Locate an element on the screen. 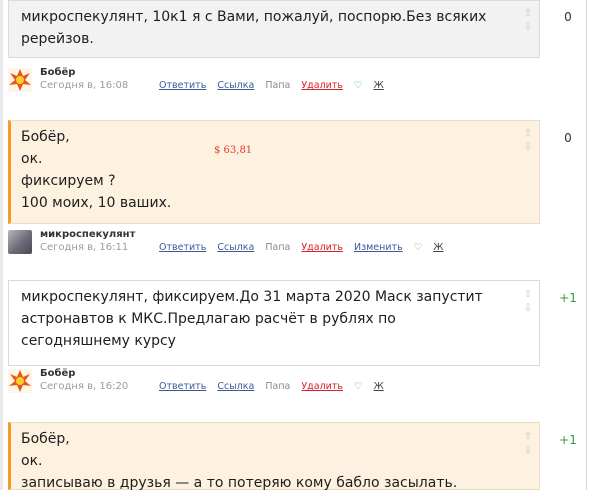  edit-link: Изменить is located at coordinates (378, 247).